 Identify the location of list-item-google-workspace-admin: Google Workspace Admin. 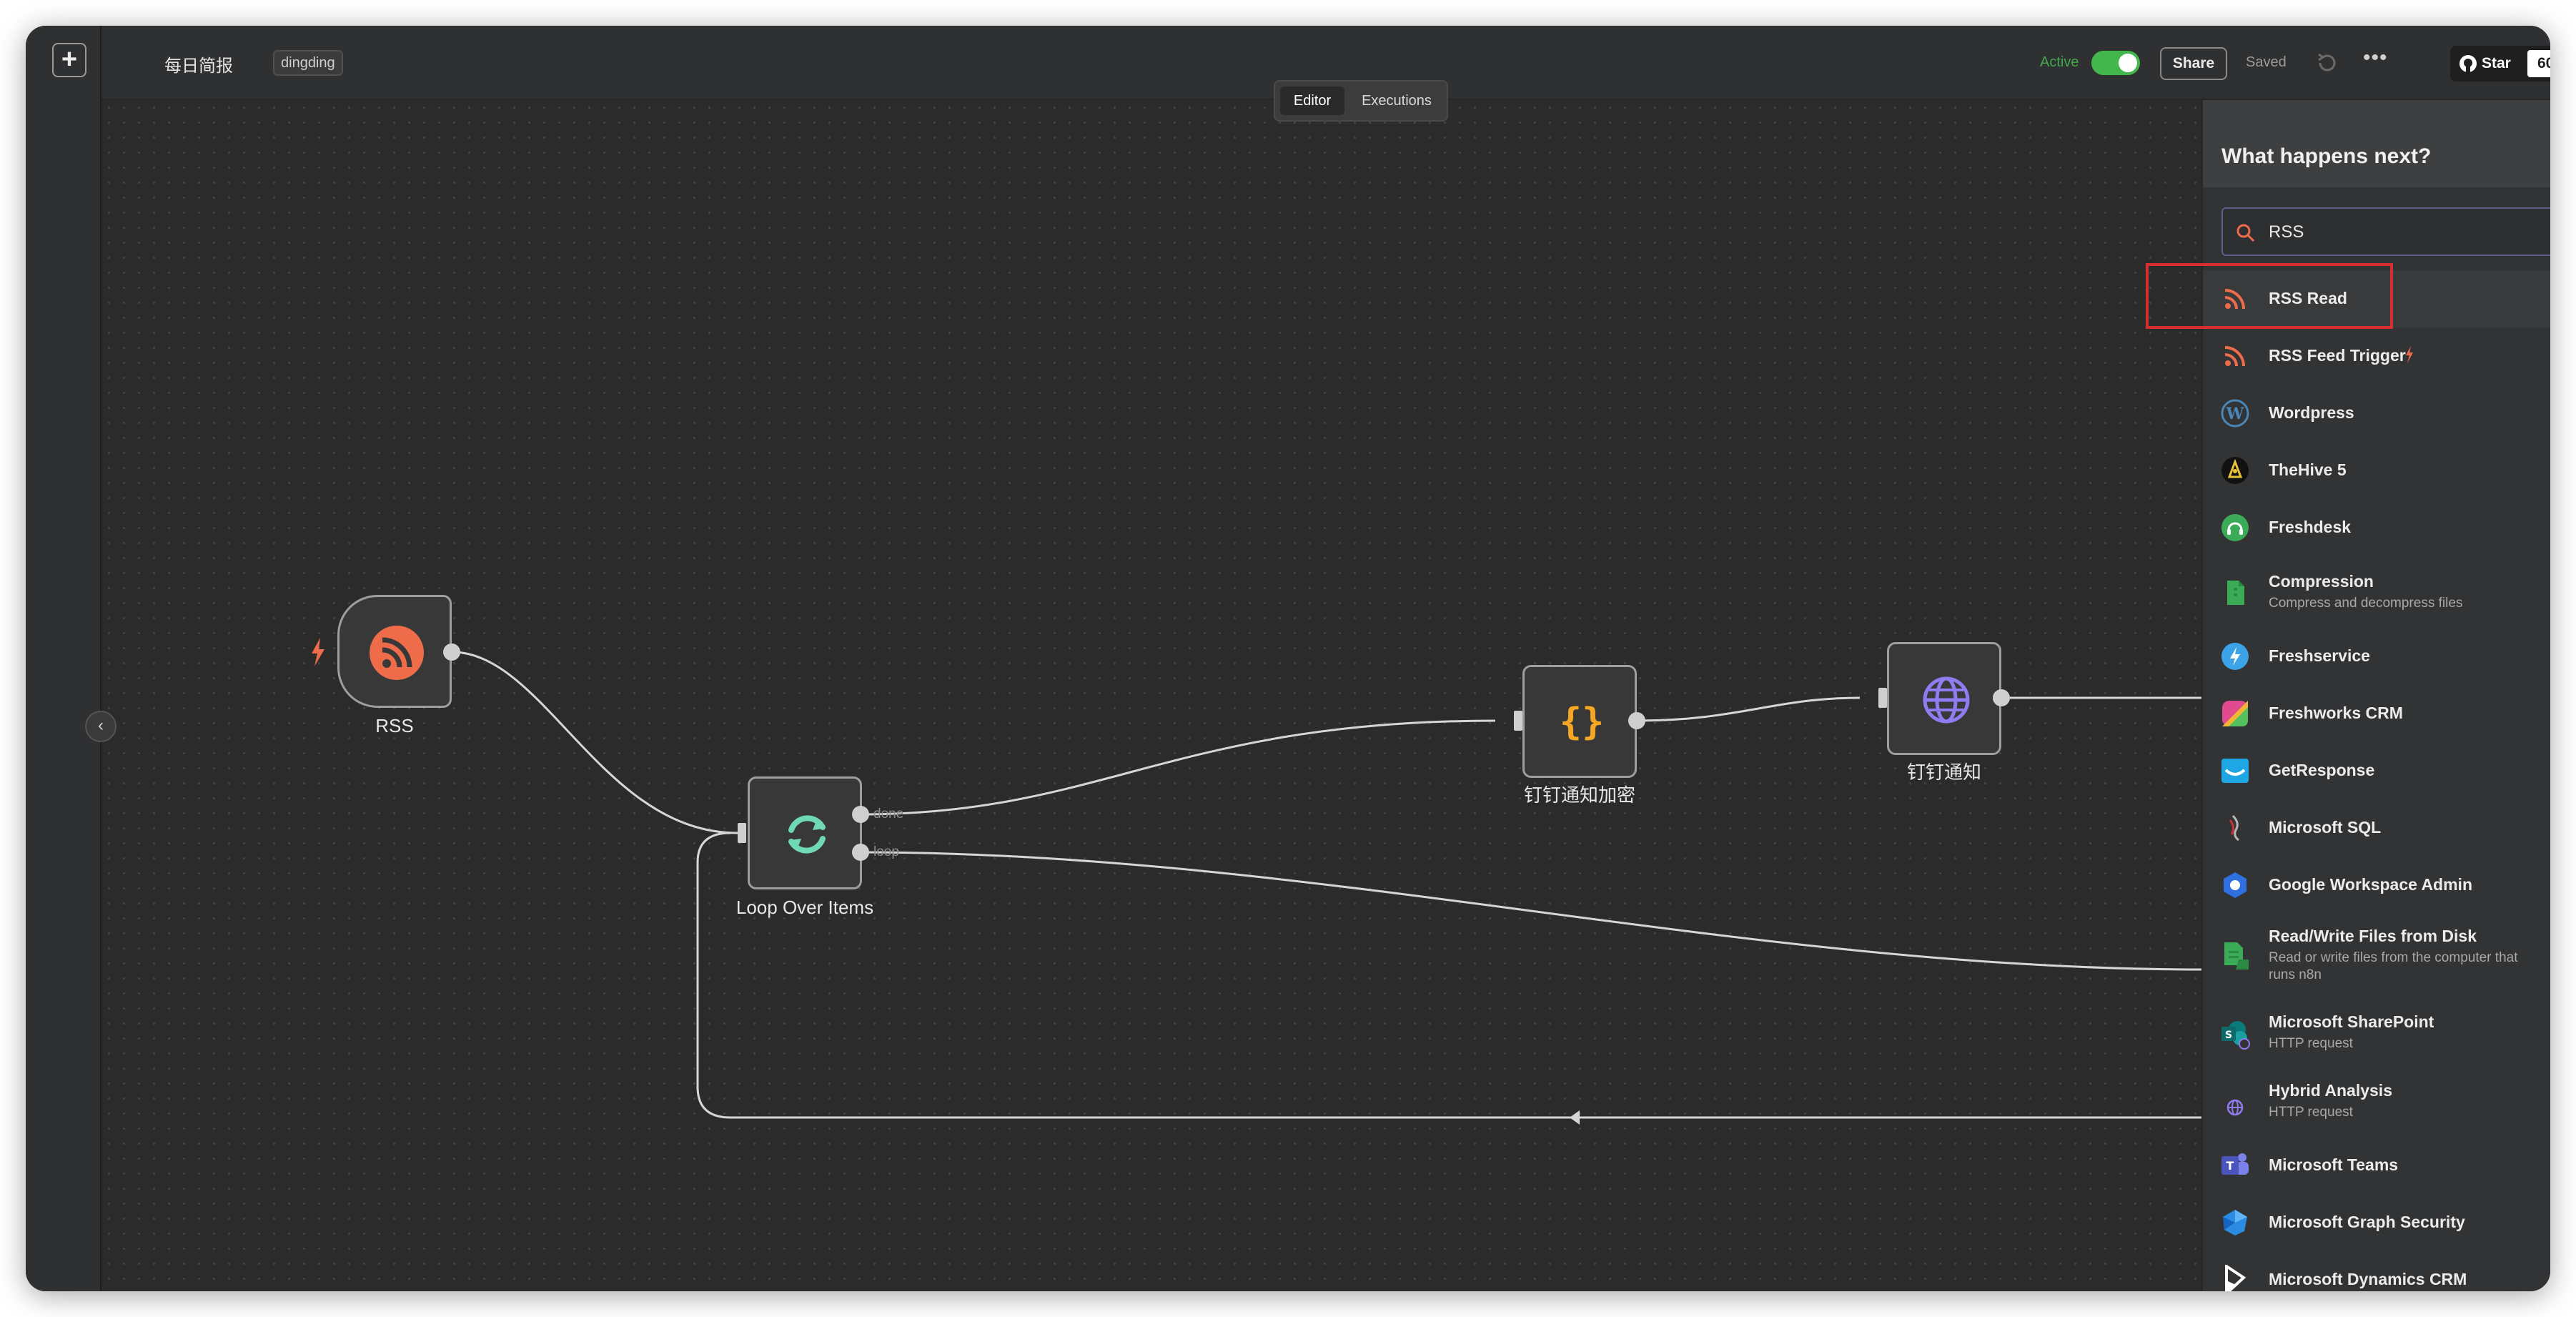
(2376, 885).